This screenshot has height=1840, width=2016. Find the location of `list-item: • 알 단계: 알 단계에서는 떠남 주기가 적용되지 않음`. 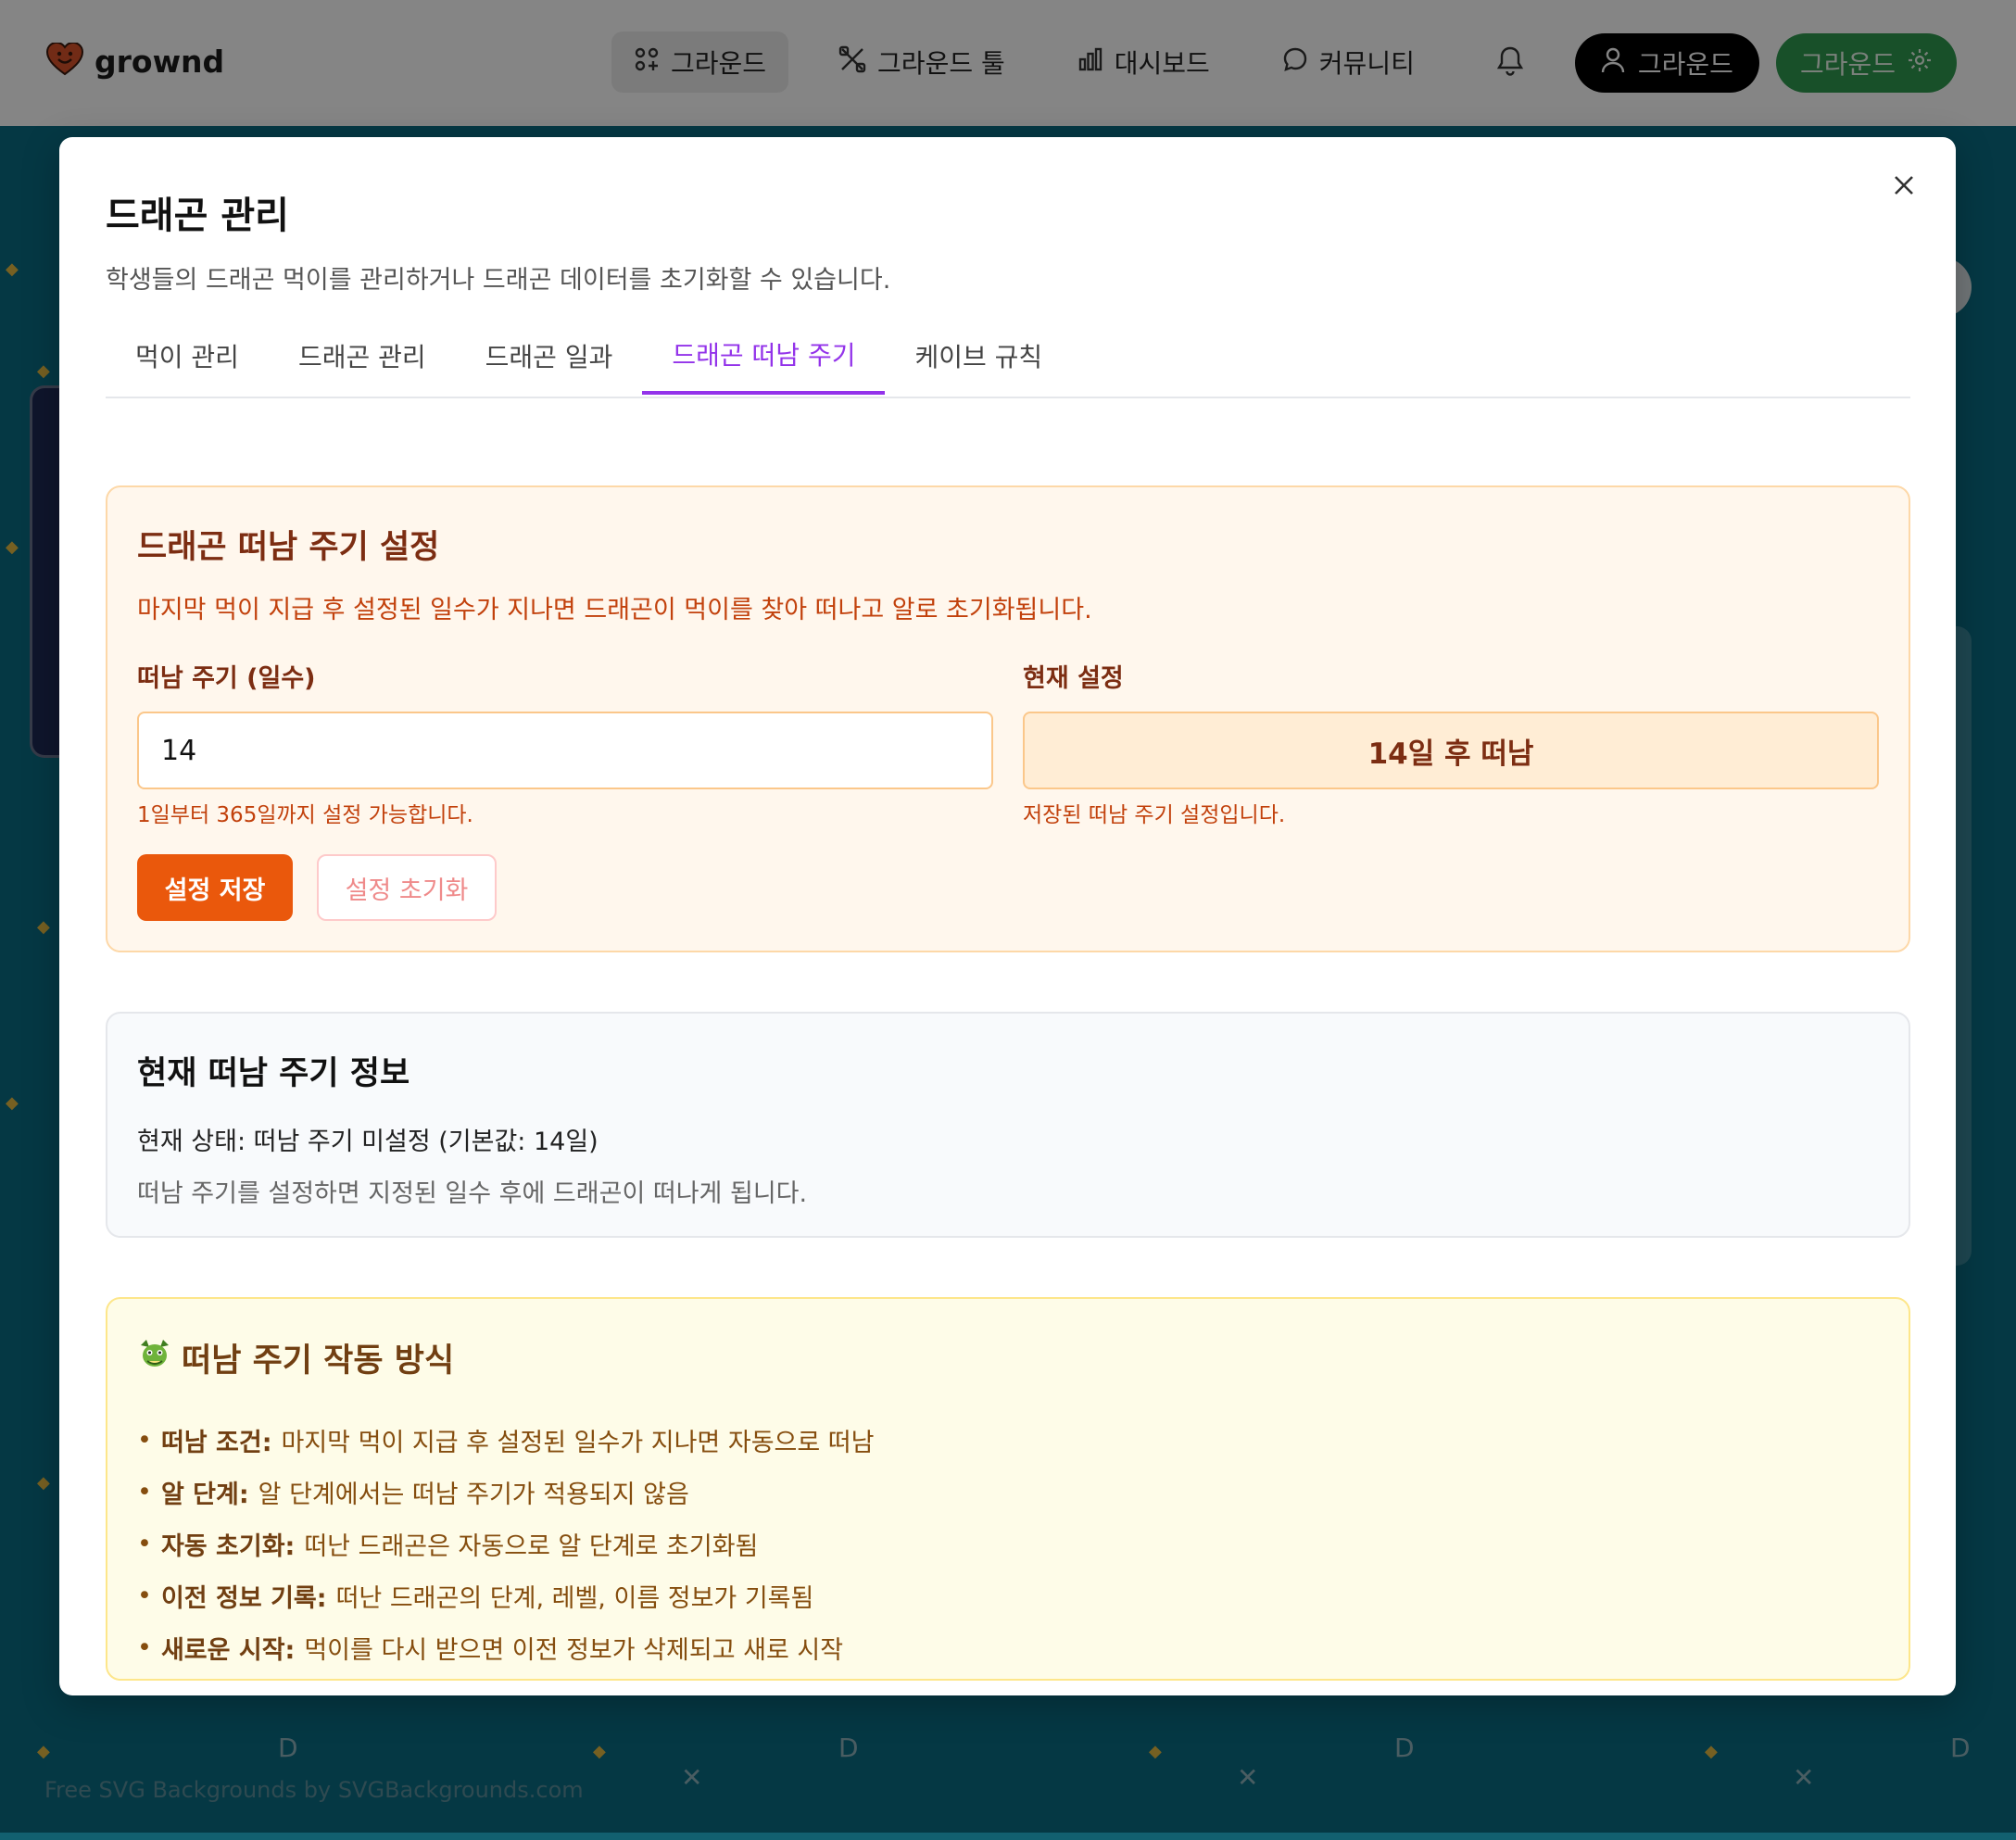

list-item: • 알 단계: 알 단계에서는 떠남 주기가 적용되지 않음 is located at coordinates (505, 1492).